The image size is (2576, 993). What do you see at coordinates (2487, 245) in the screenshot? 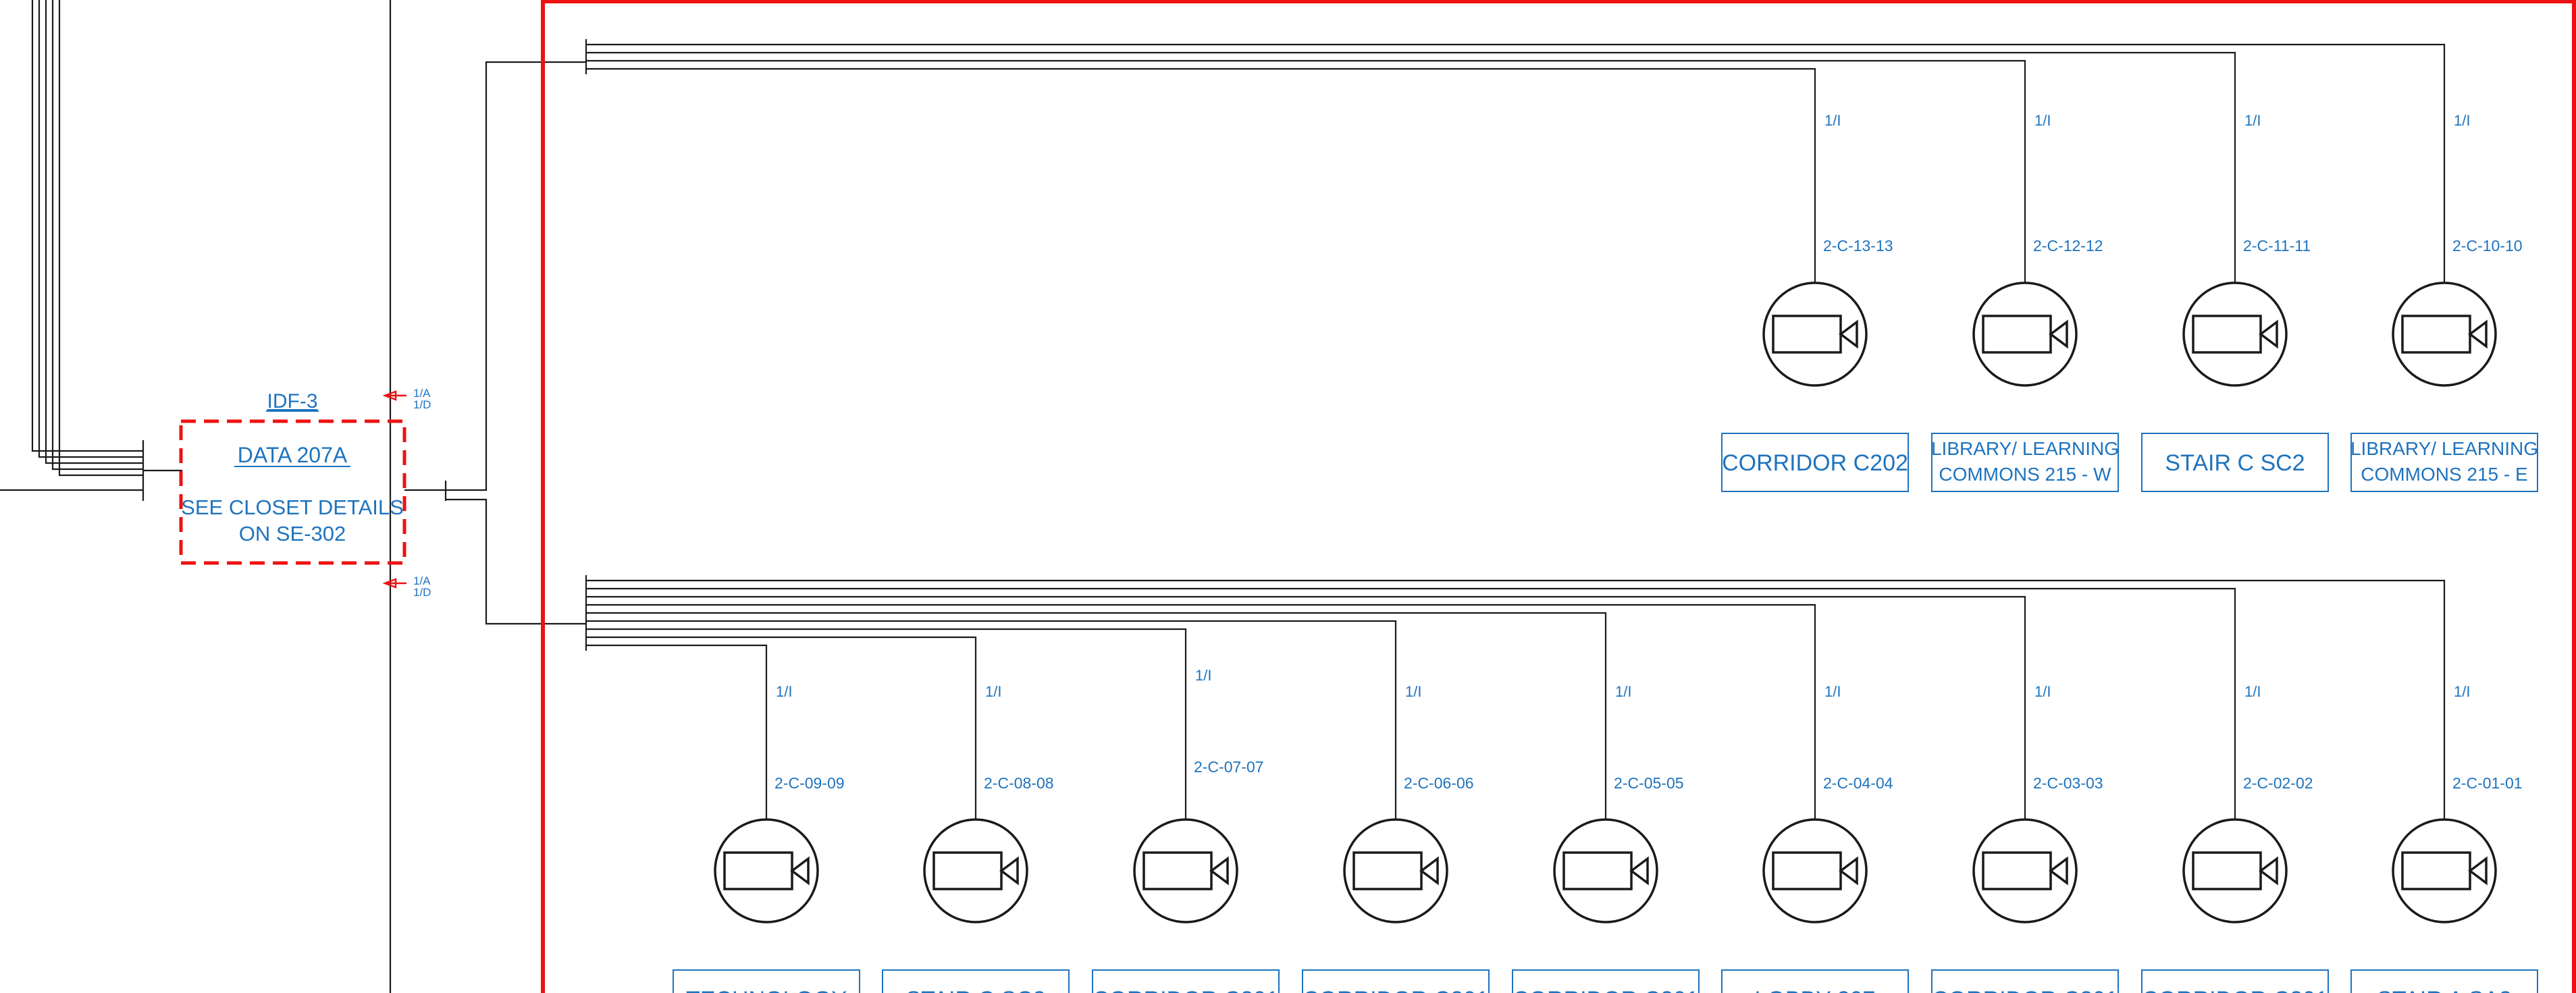
I see `camera-id: 2-C-10-10` at bounding box center [2487, 245].